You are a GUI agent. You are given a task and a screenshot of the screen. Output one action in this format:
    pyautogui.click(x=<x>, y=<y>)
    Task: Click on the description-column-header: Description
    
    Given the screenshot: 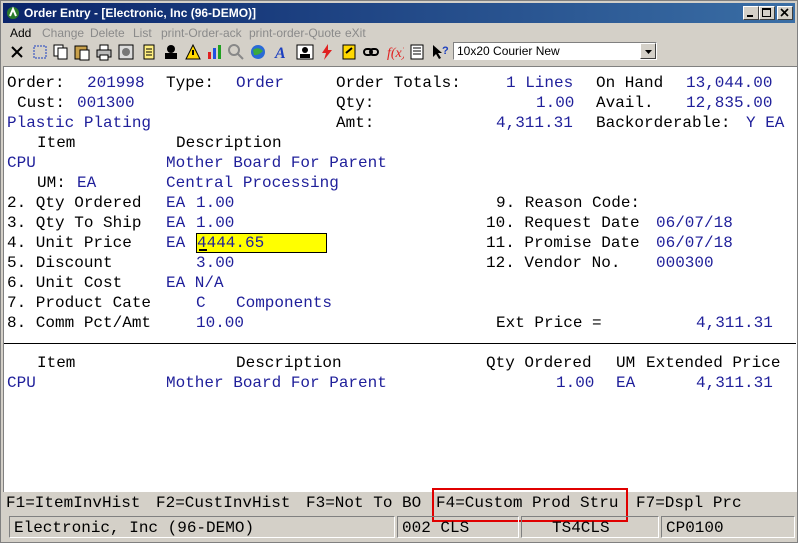 What is the action you would take?
    pyautogui.click(x=229, y=143)
    